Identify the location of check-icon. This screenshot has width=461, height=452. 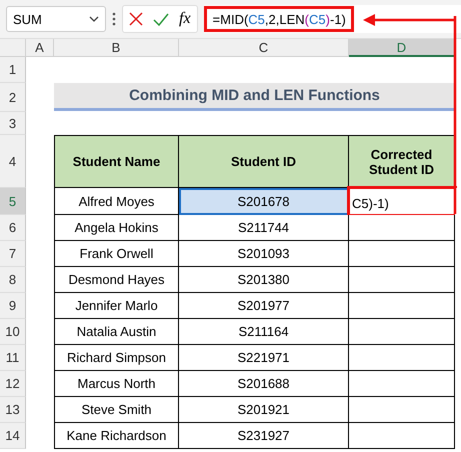
(161, 19).